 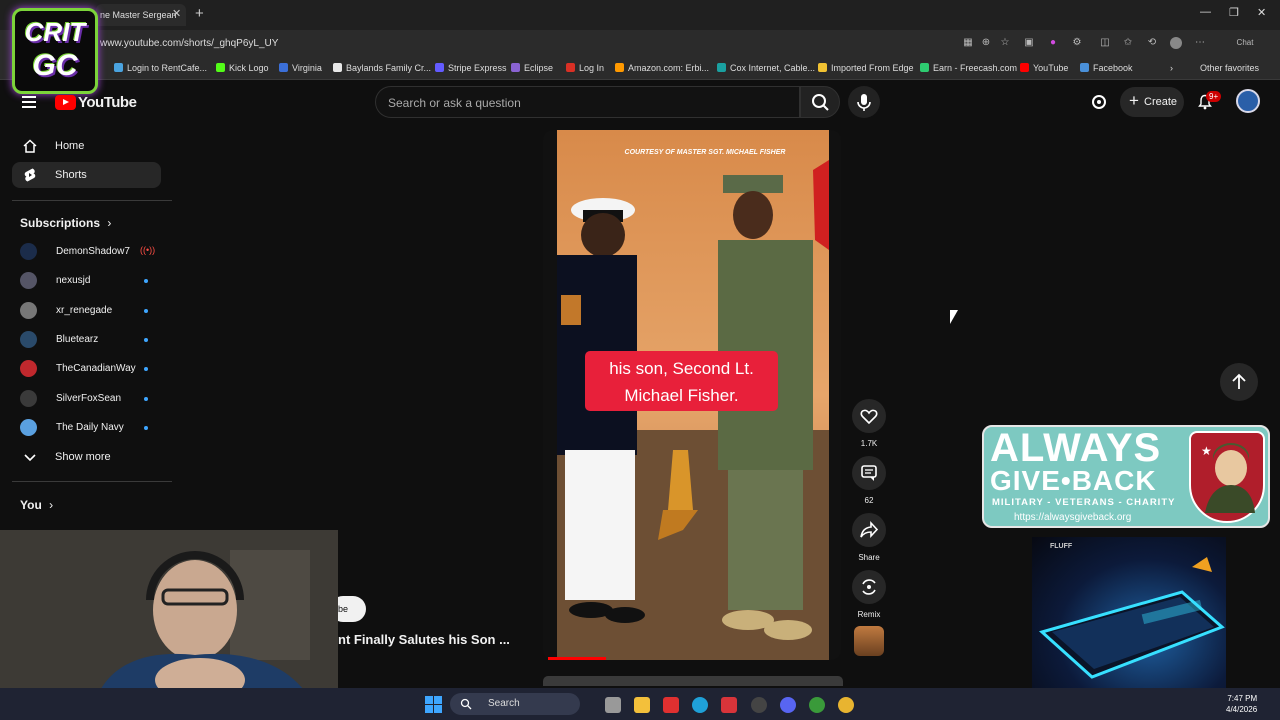 I want to click on channel-name: The Daily Navy, so click(x=90, y=427).